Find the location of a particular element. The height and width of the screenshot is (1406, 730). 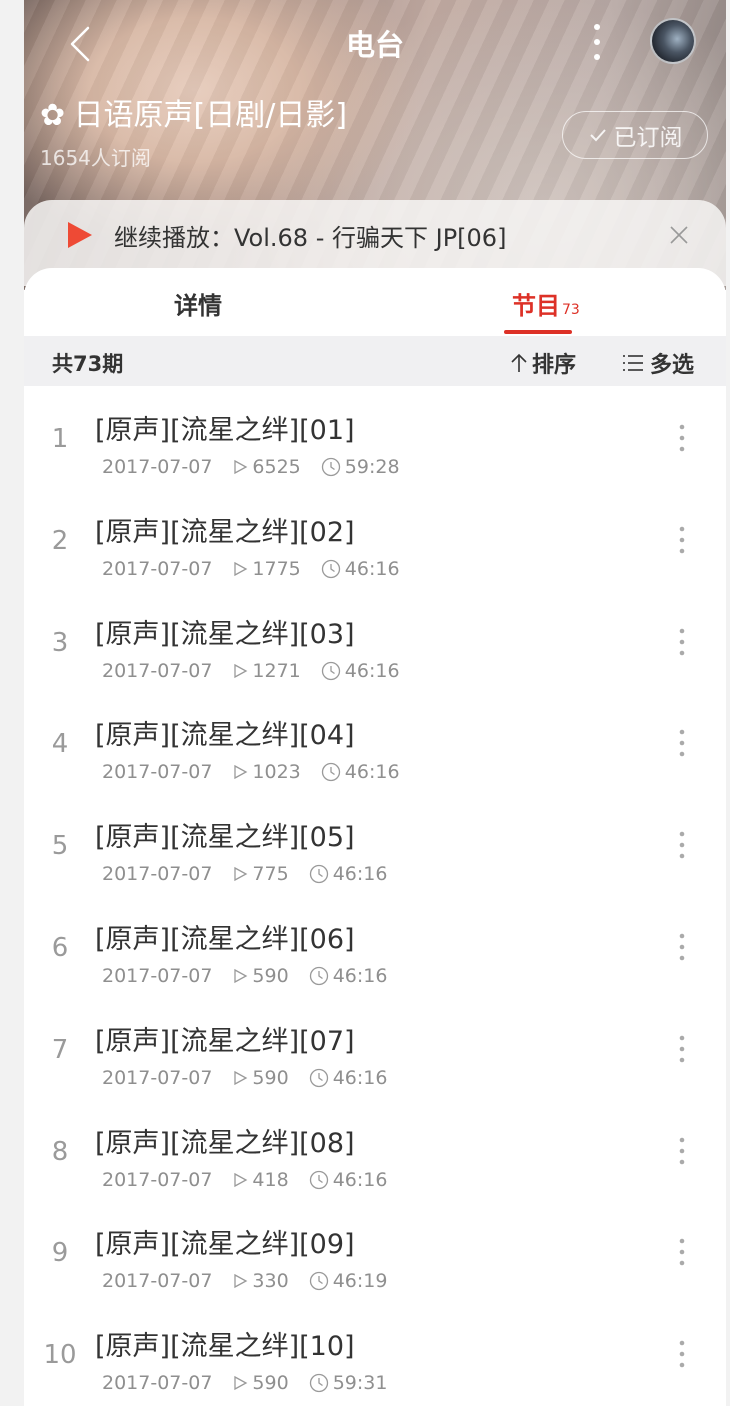

episode-plays: 590 is located at coordinates (270, 975).